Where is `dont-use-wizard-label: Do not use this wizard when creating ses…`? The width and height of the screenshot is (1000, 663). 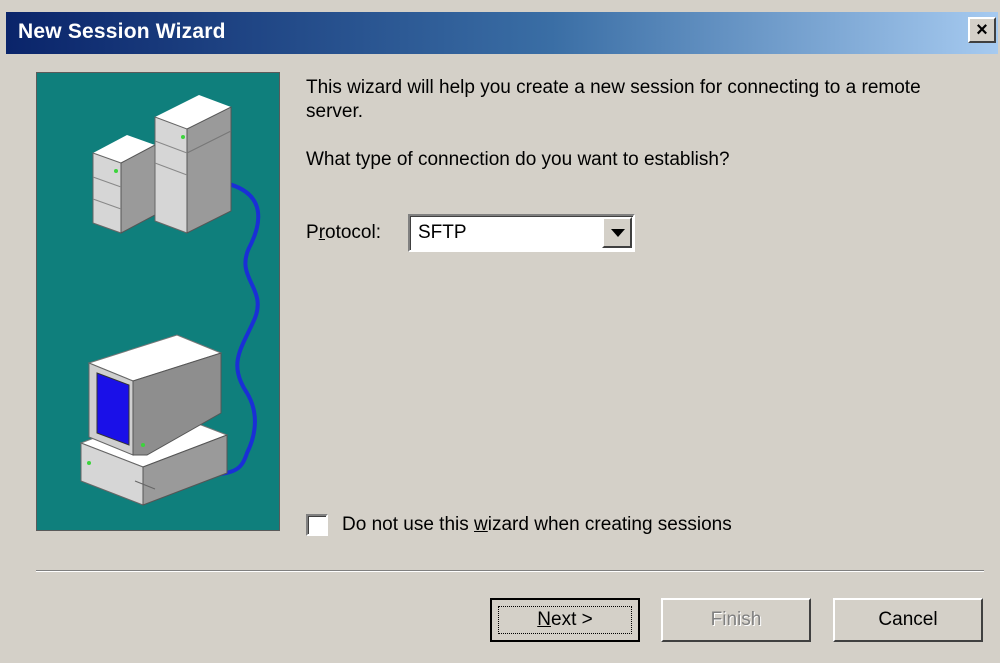
dont-use-wizard-label: Do not use this wizard when creating ses… is located at coordinates (537, 525).